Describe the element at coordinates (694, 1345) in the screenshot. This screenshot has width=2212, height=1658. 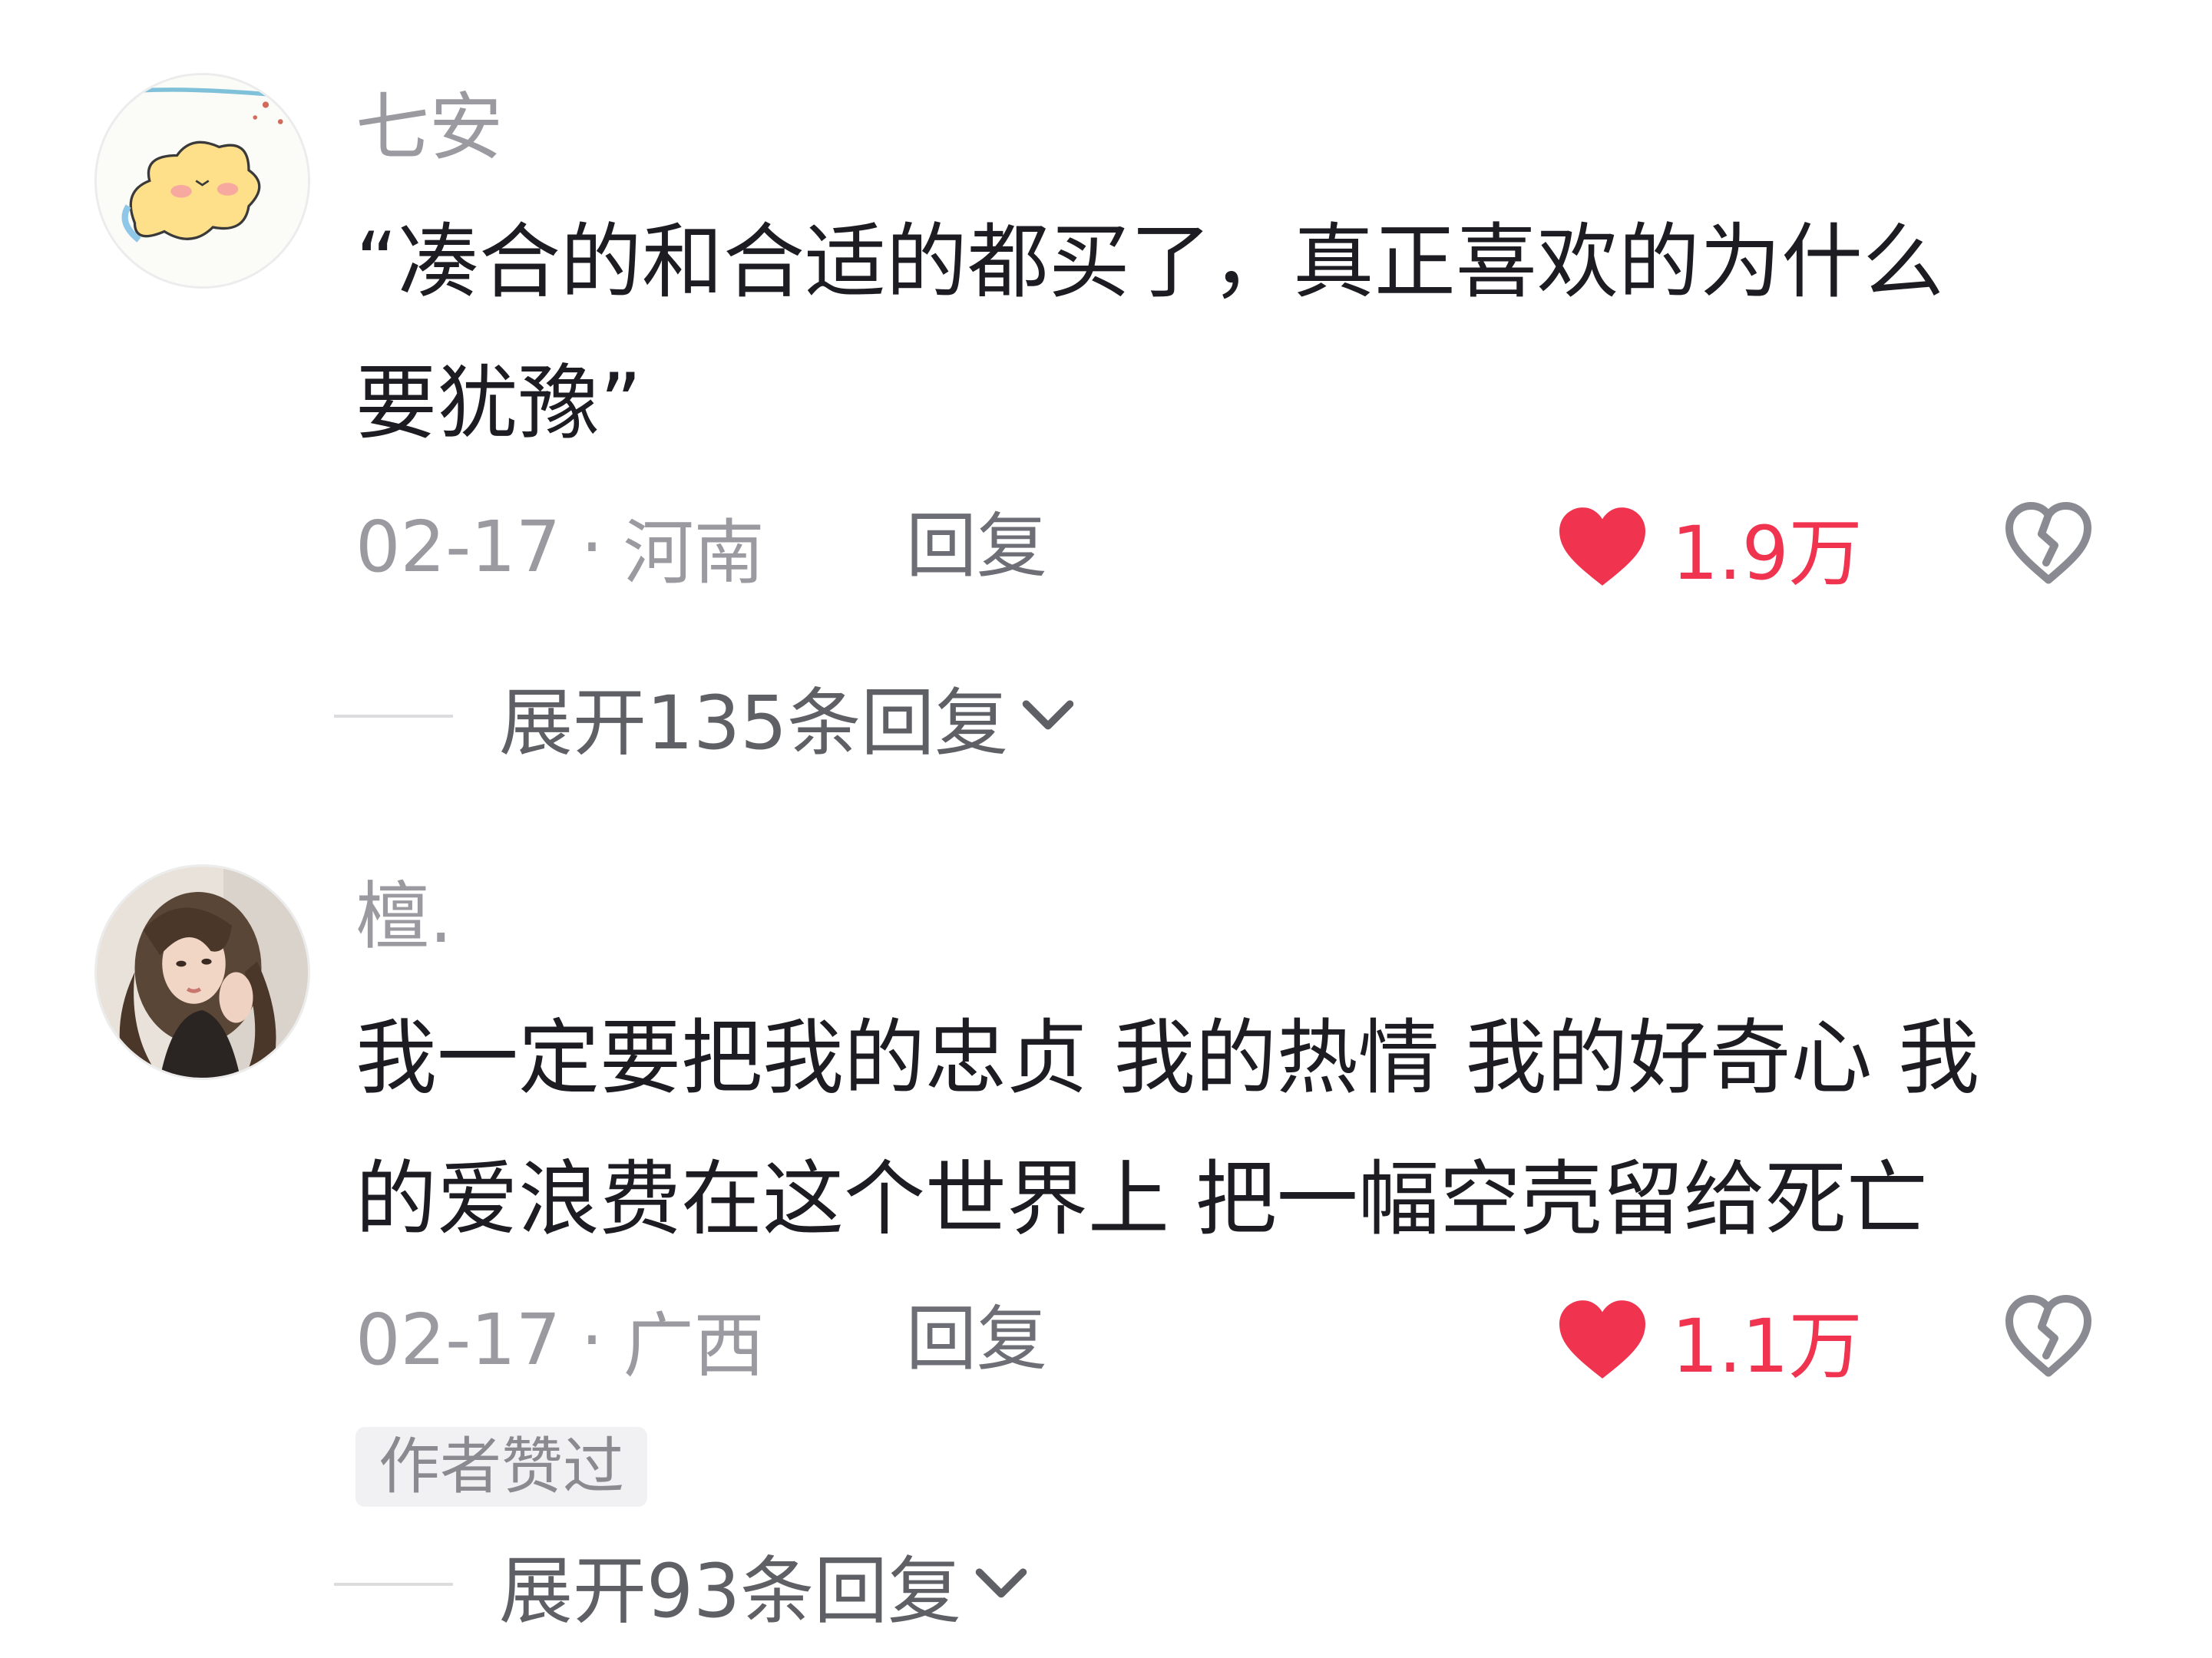
I see `comment-location: 广西` at that location.